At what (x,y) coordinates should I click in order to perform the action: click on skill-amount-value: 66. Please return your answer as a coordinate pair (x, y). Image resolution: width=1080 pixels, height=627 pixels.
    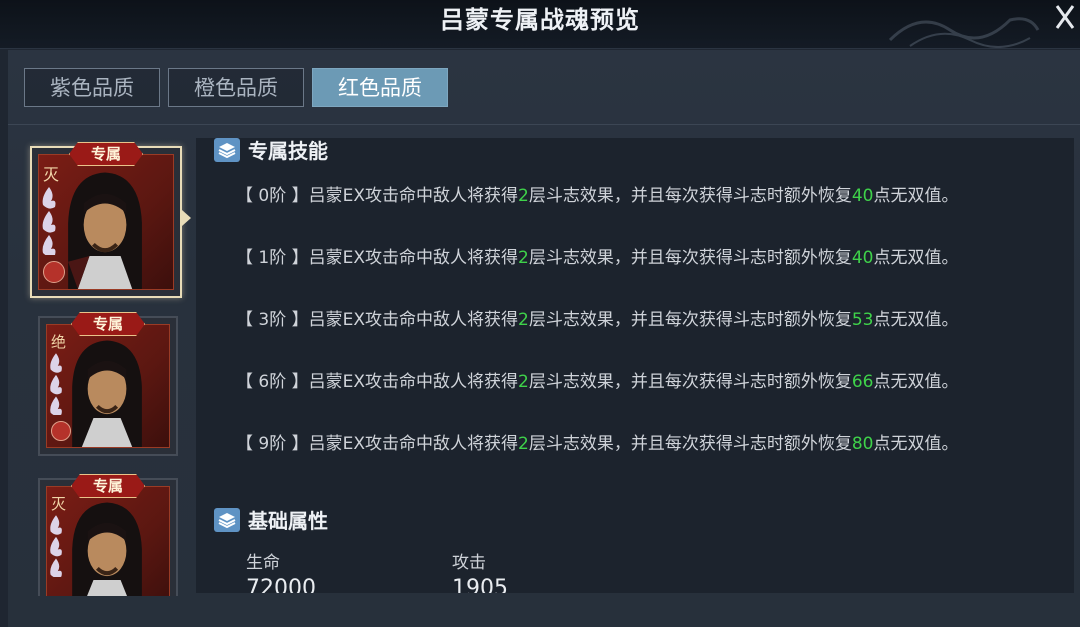
    Looking at the image, I should click on (862, 382).